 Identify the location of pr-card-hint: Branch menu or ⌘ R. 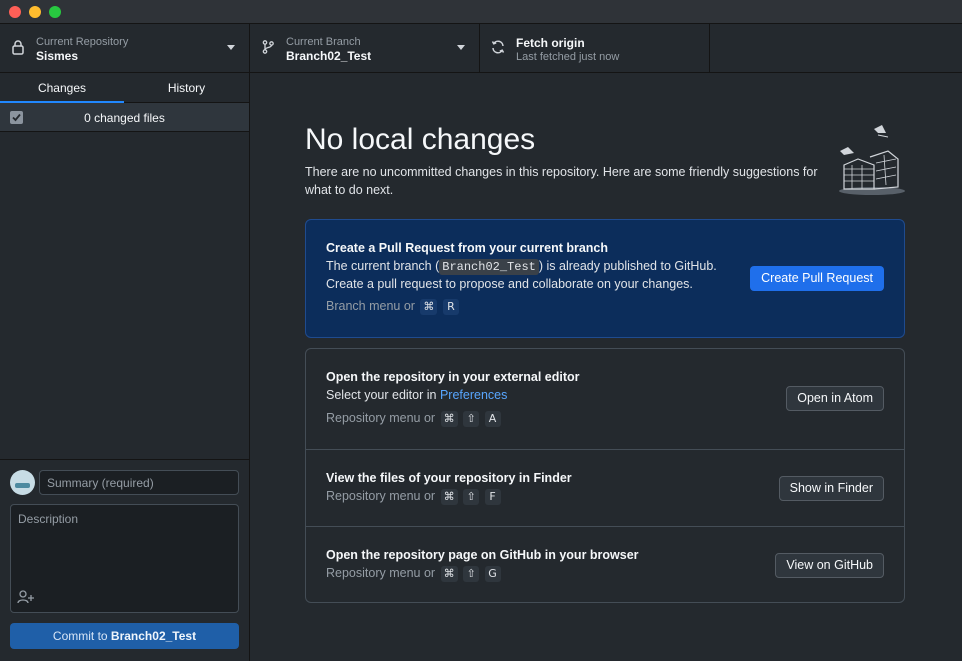
(392, 307).